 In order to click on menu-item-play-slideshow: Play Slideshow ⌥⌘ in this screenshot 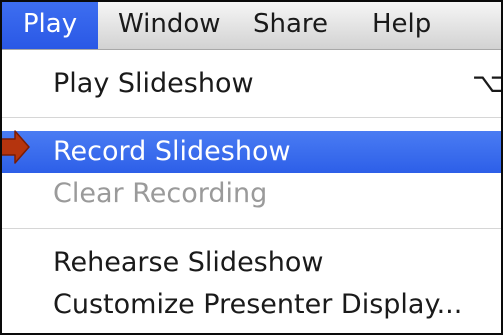, I will do `click(251, 84)`.